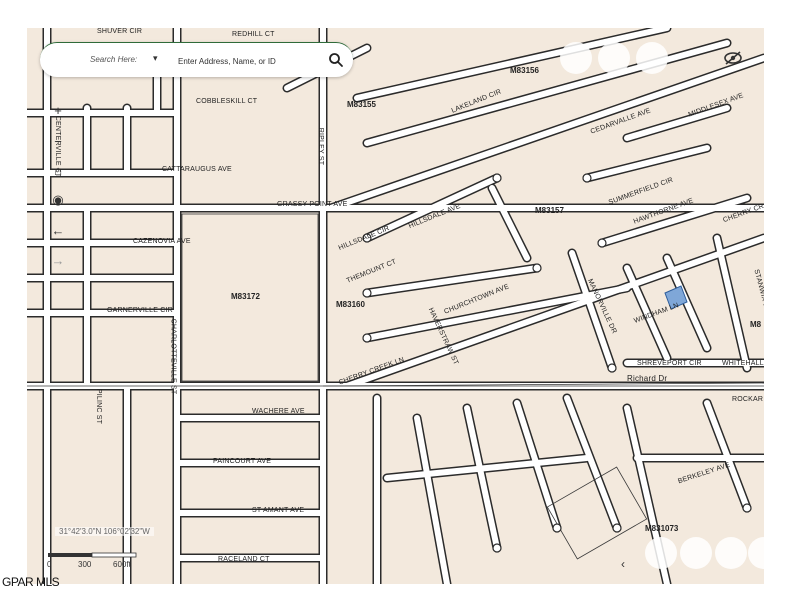 This screenshot has height=612, width=792. What do you see at coordinates (49, 564) in the screenshot?
I see `scale-tick: 0` at bounding box center [49, 564].